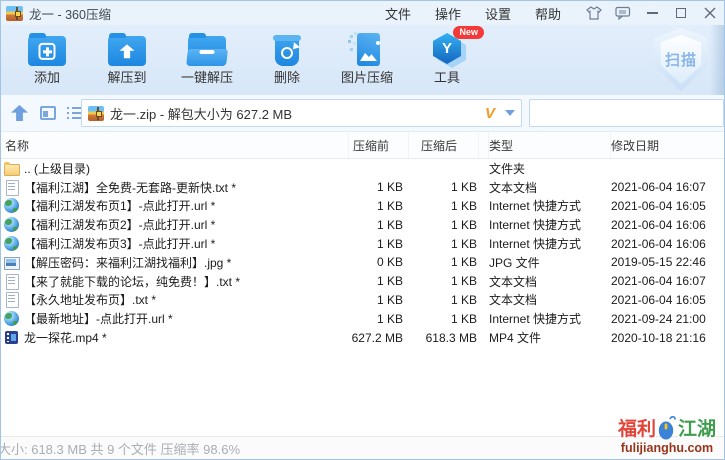 The height and width of the screenshot is (460, 725). I want to click on file-name: 【解压密码：来福利江湖找福利】.jpg *, so click(128, 262).